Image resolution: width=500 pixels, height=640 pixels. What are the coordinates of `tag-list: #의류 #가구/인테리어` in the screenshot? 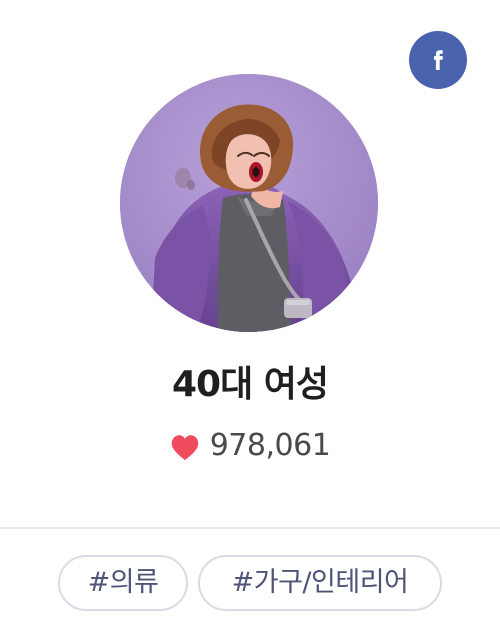 It's located at (250, 583).